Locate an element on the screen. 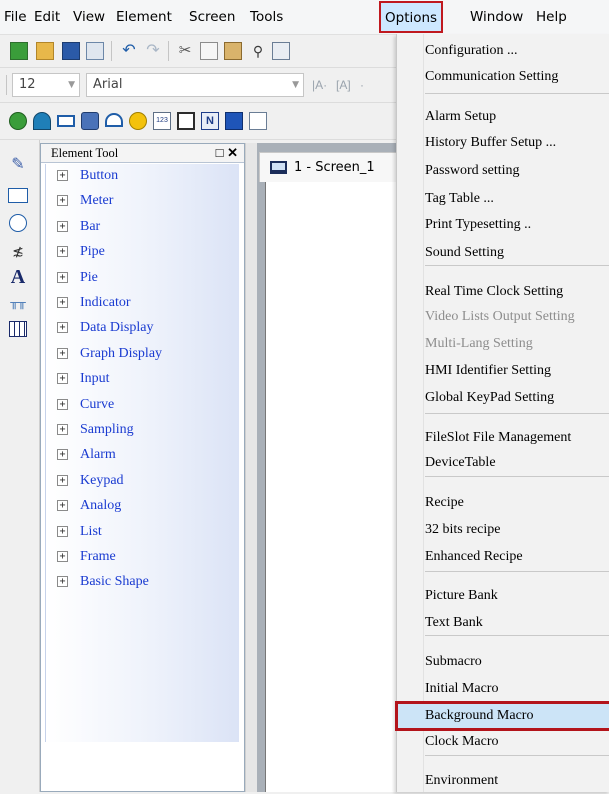  menu-view: View is located at coordinates (89, 17).